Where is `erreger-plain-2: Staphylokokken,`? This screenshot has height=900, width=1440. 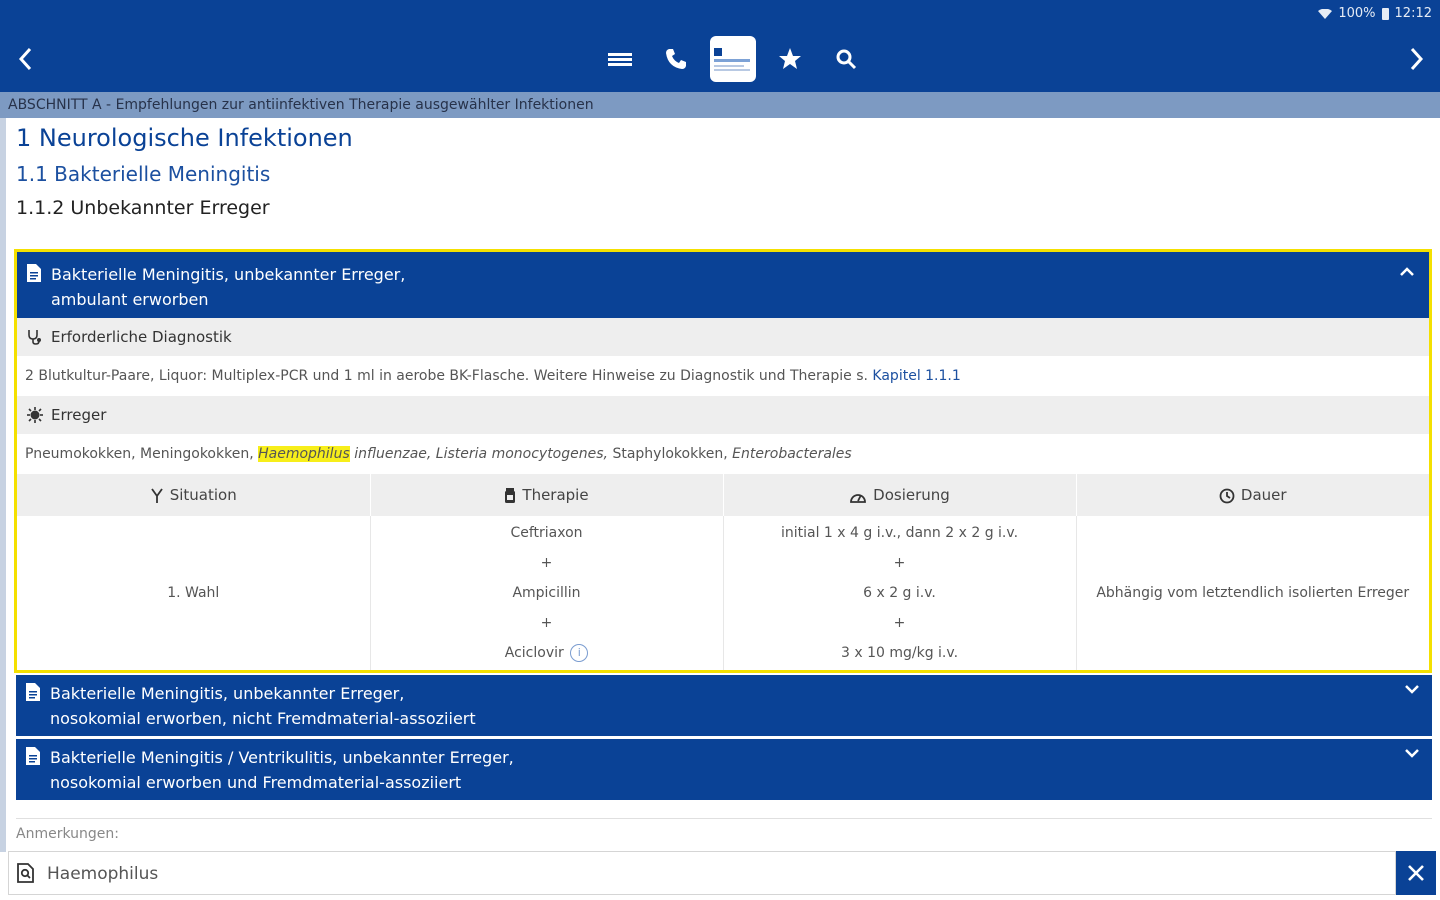 erreger-plain-2: Staphylokokken, is located at coordinates (670, 454).